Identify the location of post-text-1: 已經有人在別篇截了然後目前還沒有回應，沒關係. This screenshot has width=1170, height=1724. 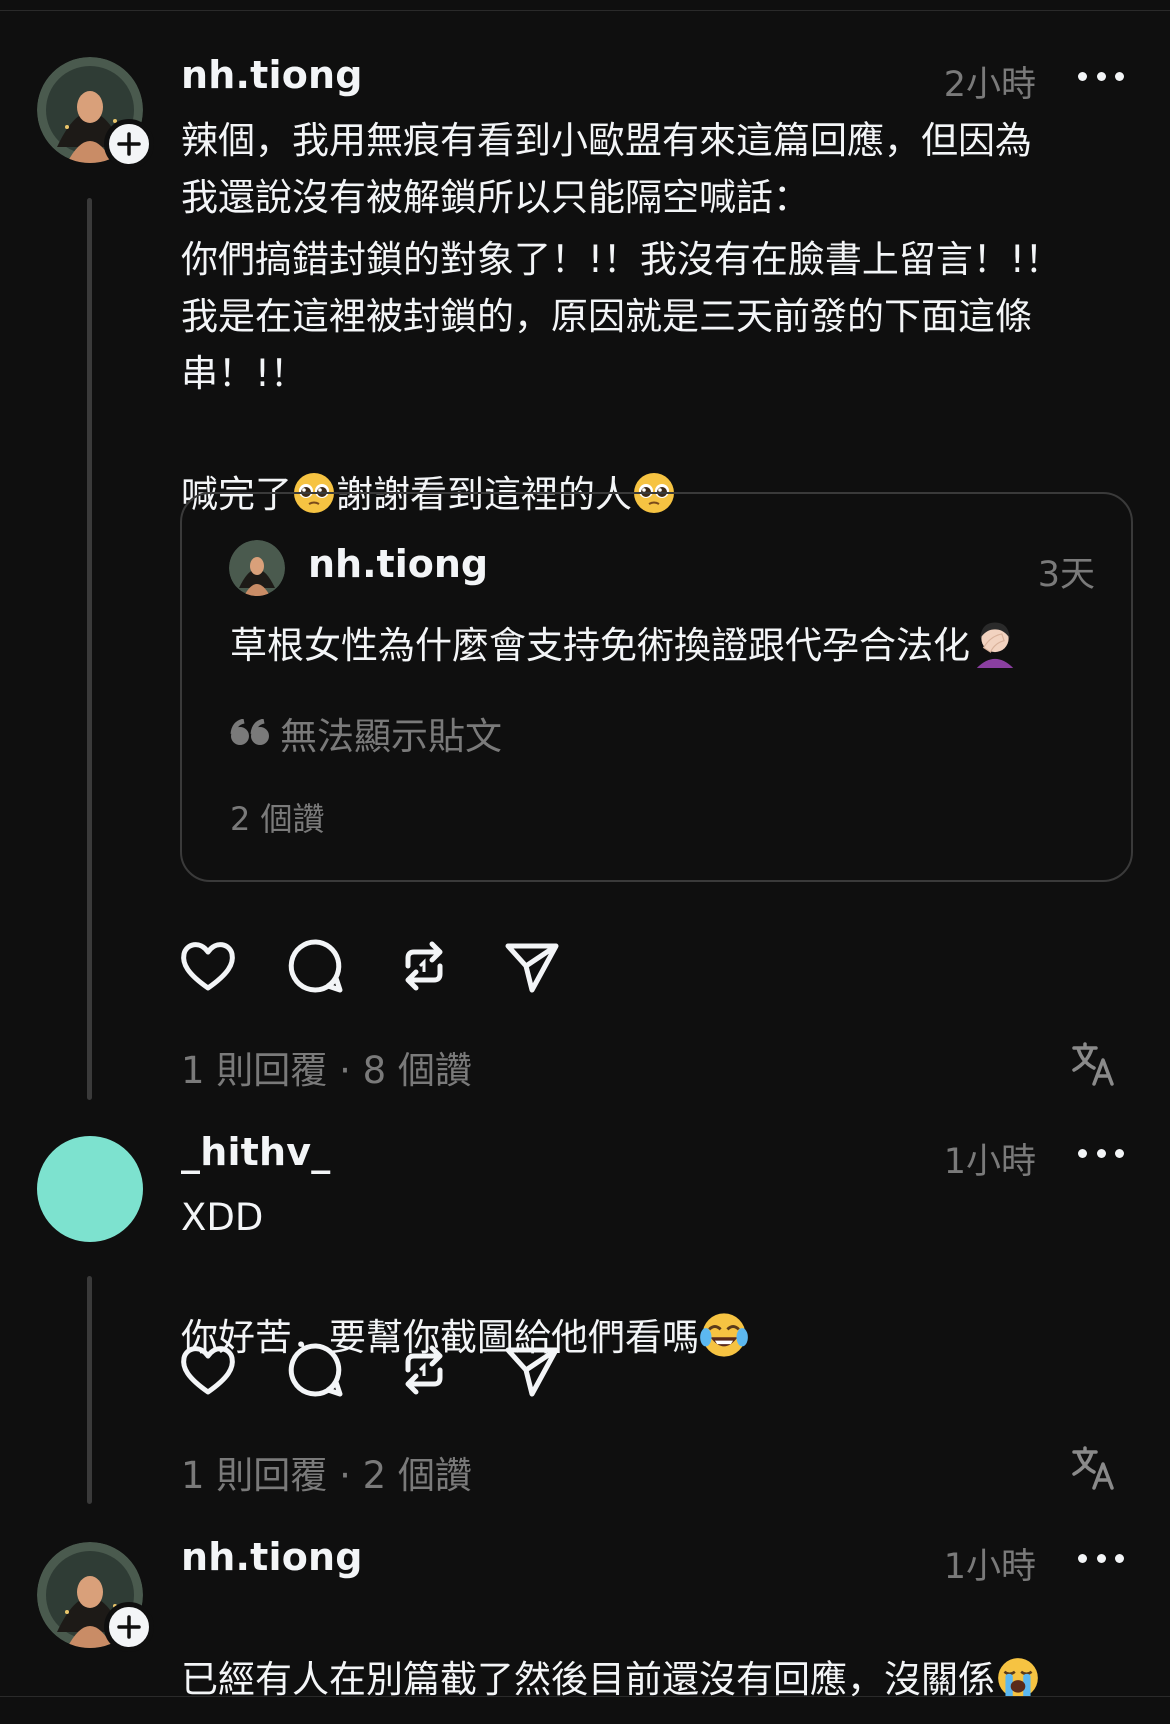
(651, 1651).